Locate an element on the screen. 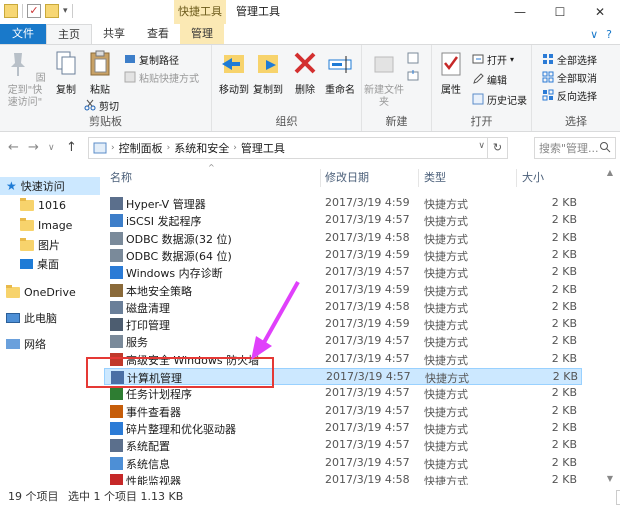  chevron-down-icon: ▾ is located at coordinates (65, 11).